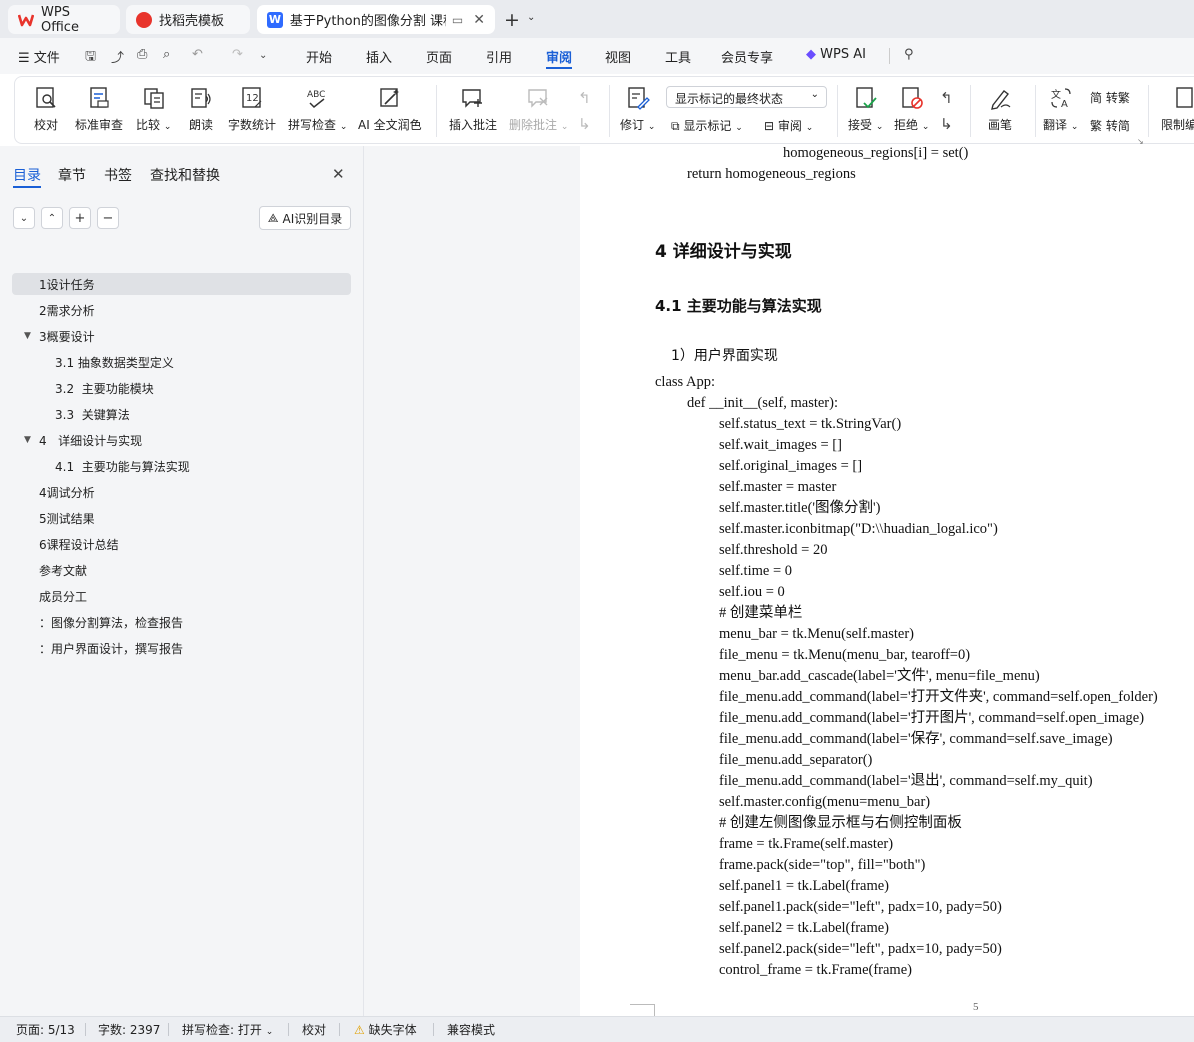 The width and height of the screenshot is (1194, 1042). What do you see at coordinates (1001, 100) in the screenshot?
I see `pen-icon` at bounding box center [1001, 100].